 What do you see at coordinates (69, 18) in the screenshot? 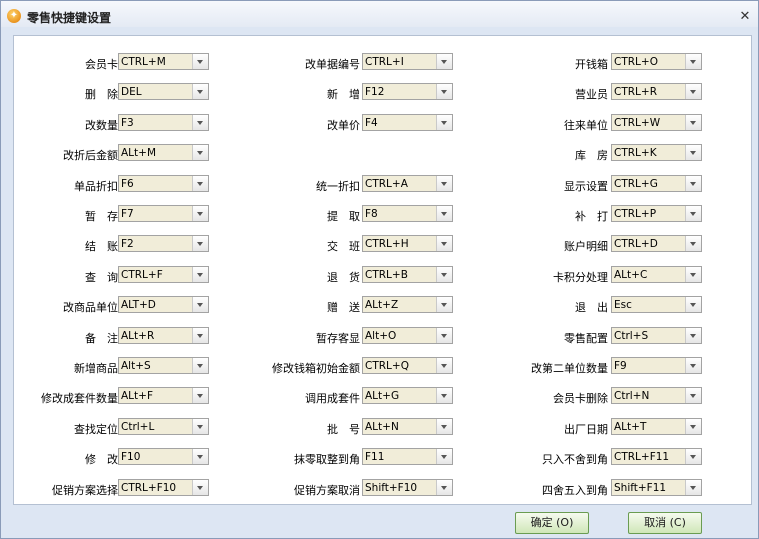
I see `window-title: 零售快捷键设置` at bounding box center [69, 18].